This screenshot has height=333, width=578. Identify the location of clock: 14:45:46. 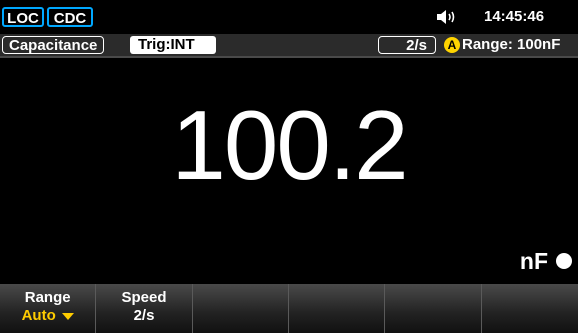
(514, 16).